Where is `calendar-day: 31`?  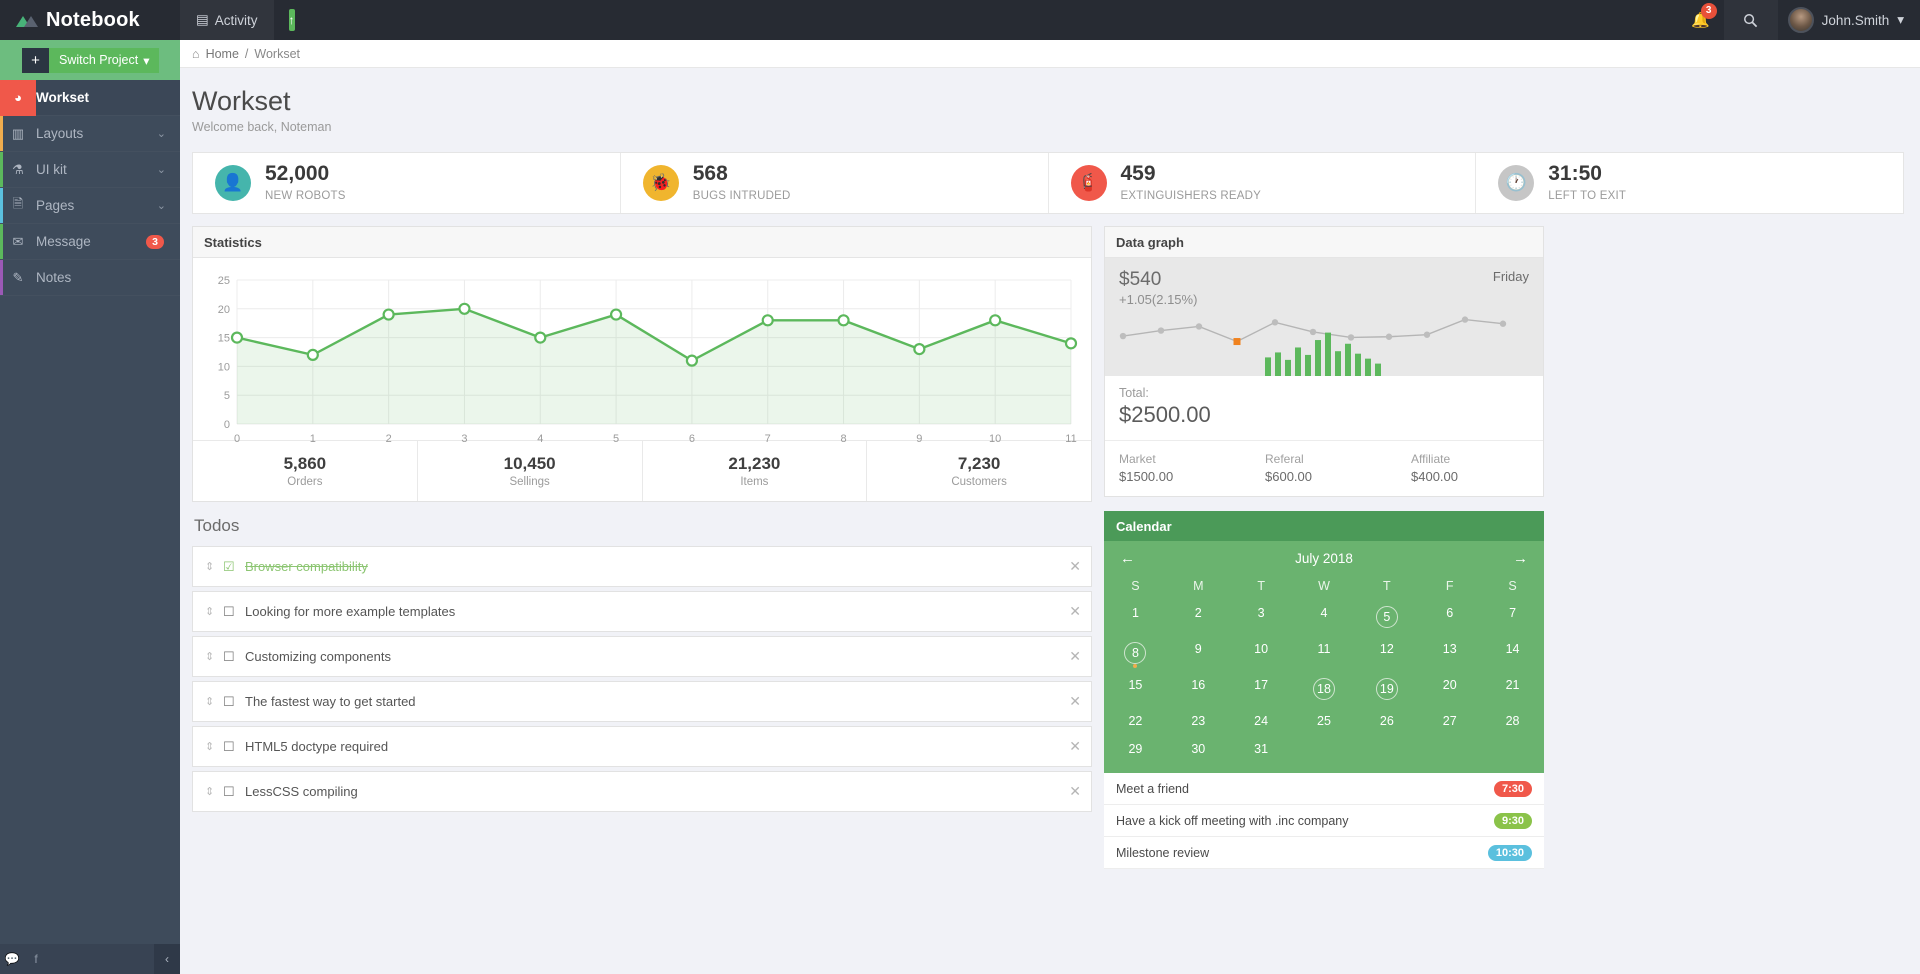
calendar-day: 31 is located at coordinates (1261, 749).